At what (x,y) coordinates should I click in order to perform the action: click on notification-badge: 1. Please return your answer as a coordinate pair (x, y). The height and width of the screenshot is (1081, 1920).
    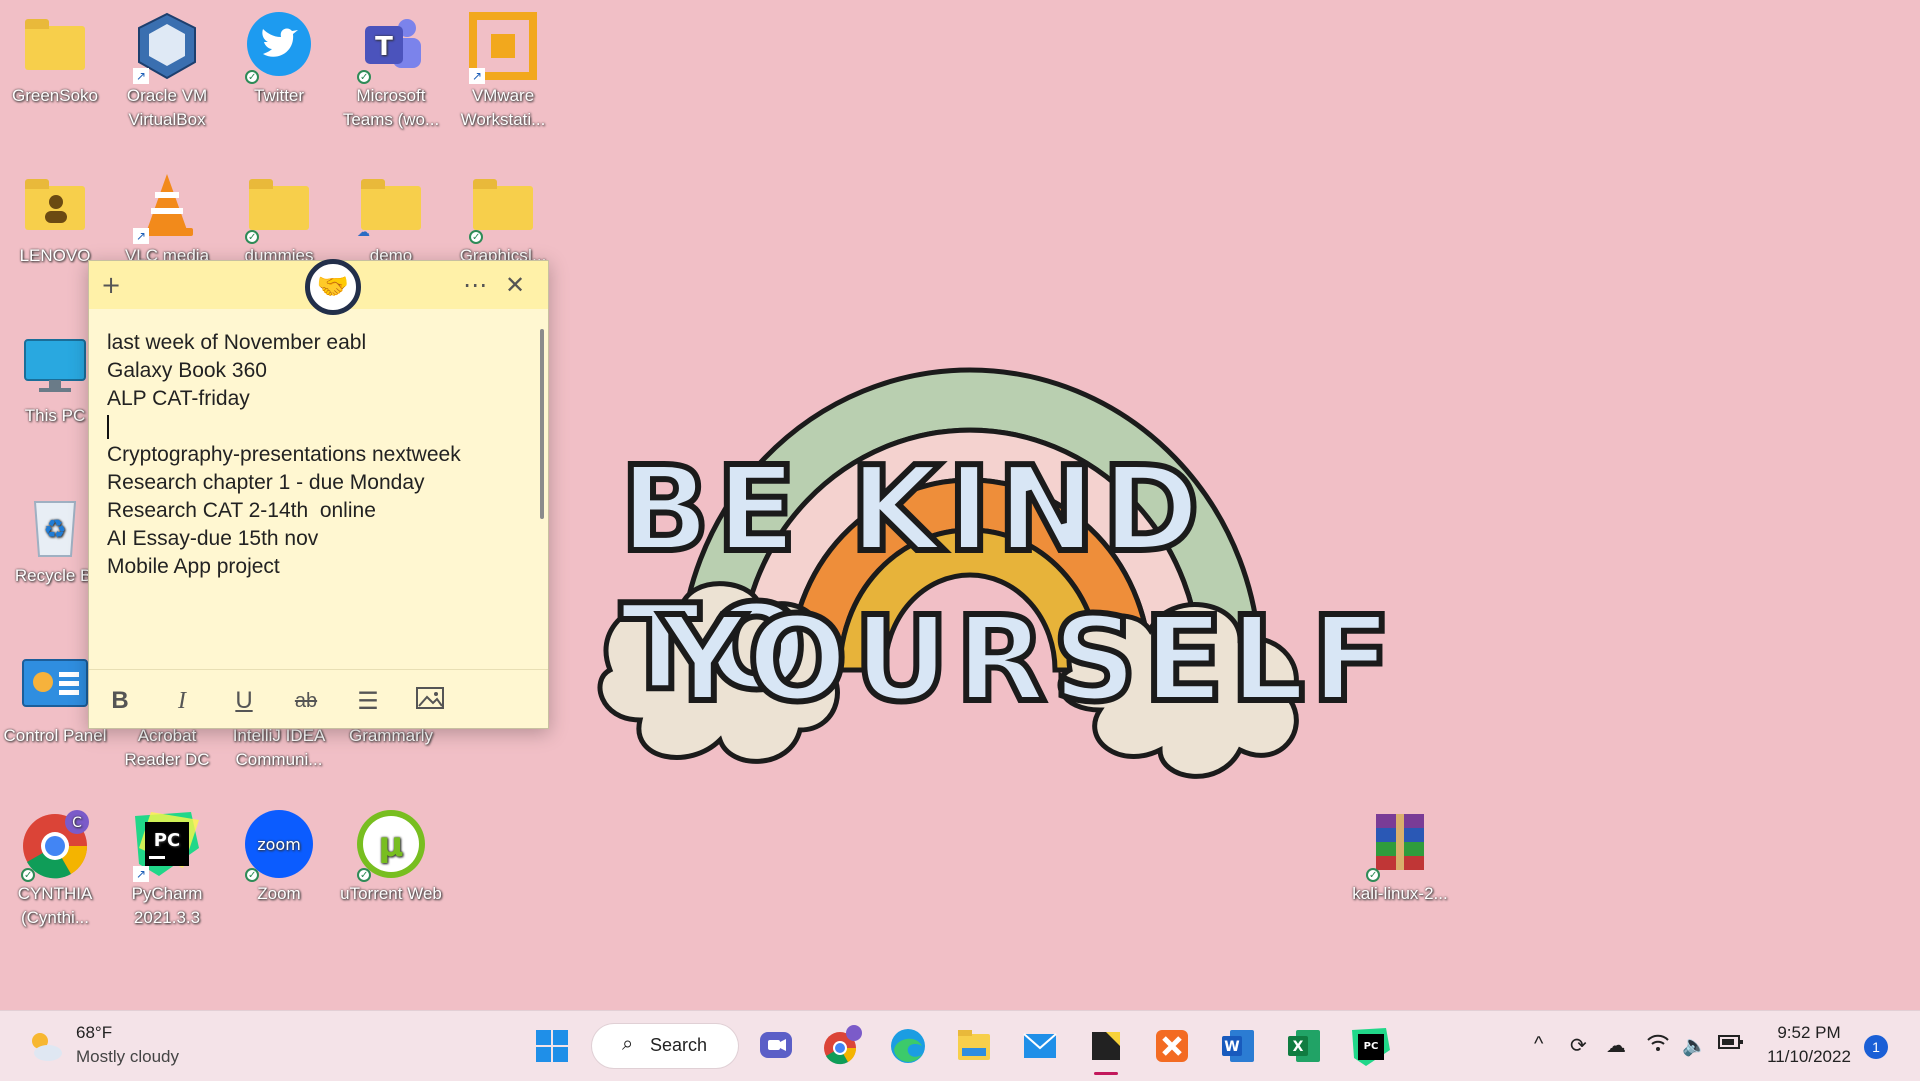
    Looking at the image, I should click on (1876, 1047).